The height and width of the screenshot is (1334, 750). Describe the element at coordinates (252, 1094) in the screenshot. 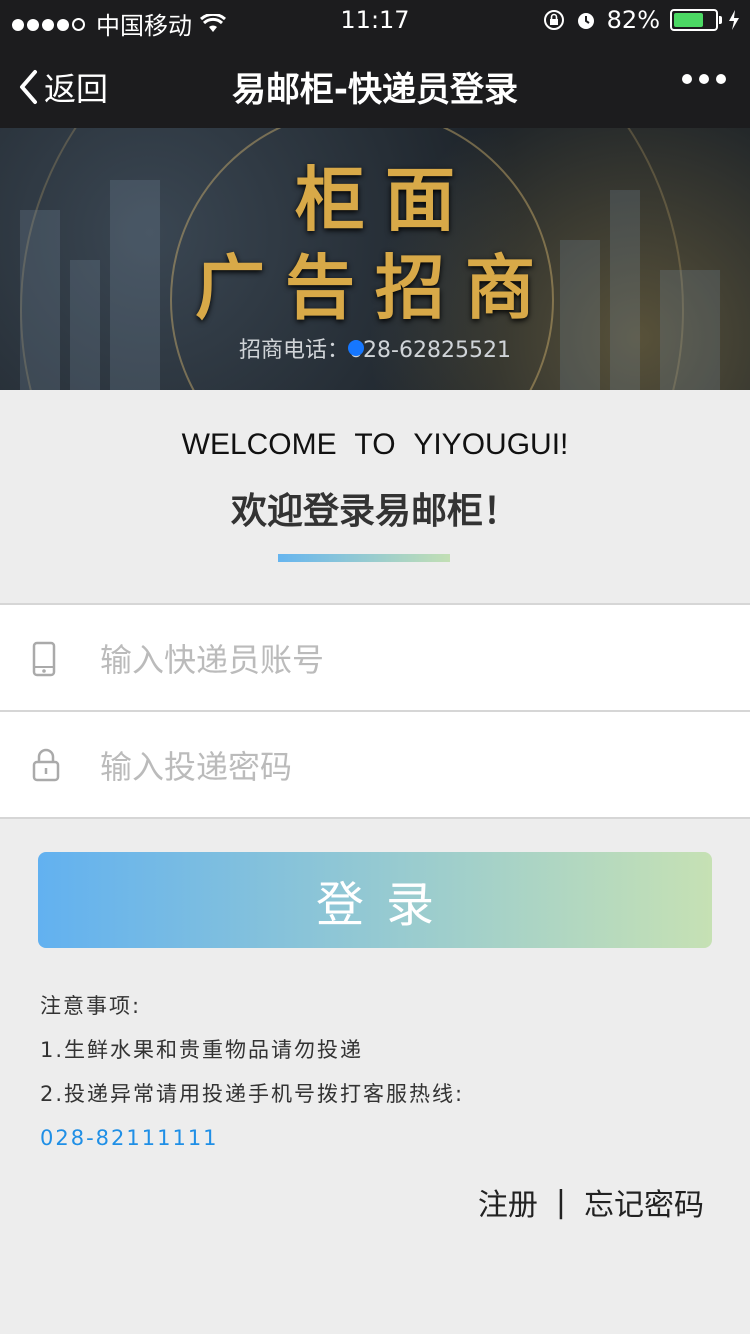

I see `notes-item-2: 2.投递异常请用投递手机号拨打客服热线:` at that location.